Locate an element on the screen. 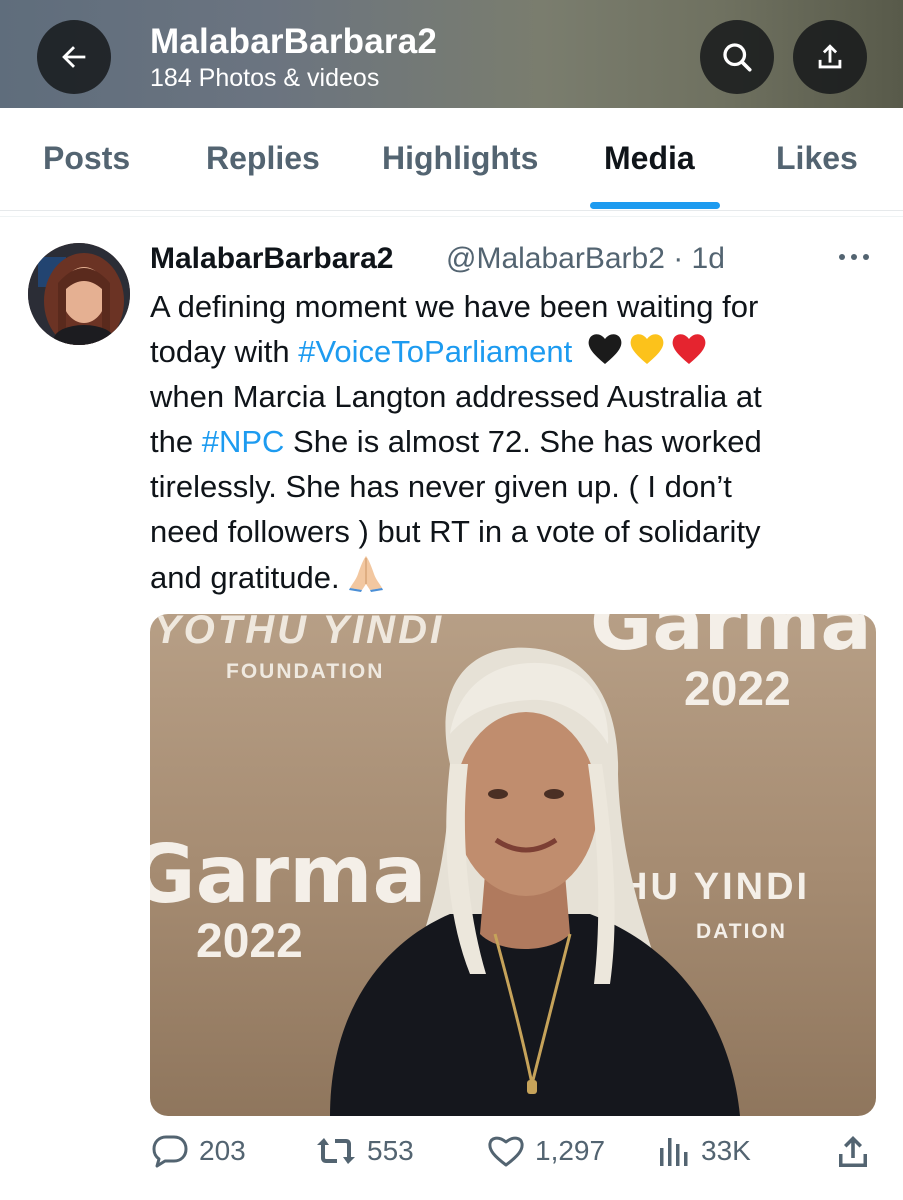 This screenshot has height=1200, width=903. tab-highlights: Highlights is located at coordinates (460, 158).